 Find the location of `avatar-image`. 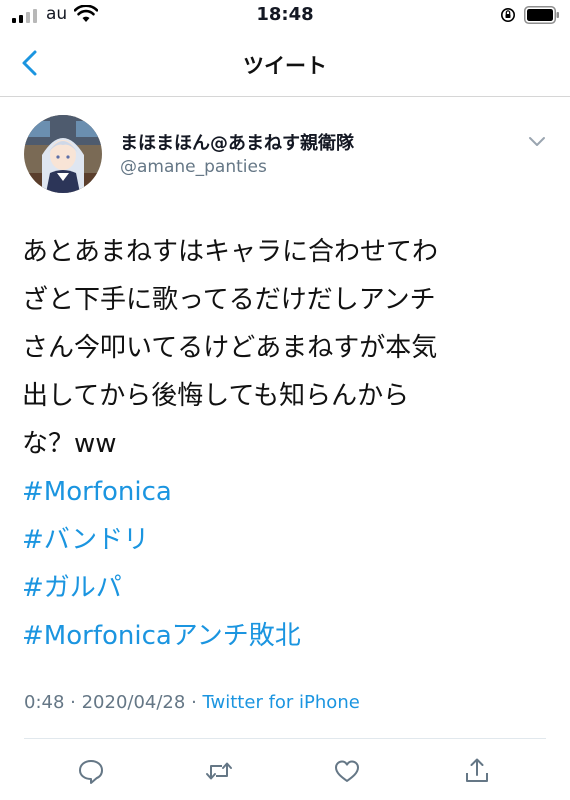

avatar-image is located at coordinates (63, 154).